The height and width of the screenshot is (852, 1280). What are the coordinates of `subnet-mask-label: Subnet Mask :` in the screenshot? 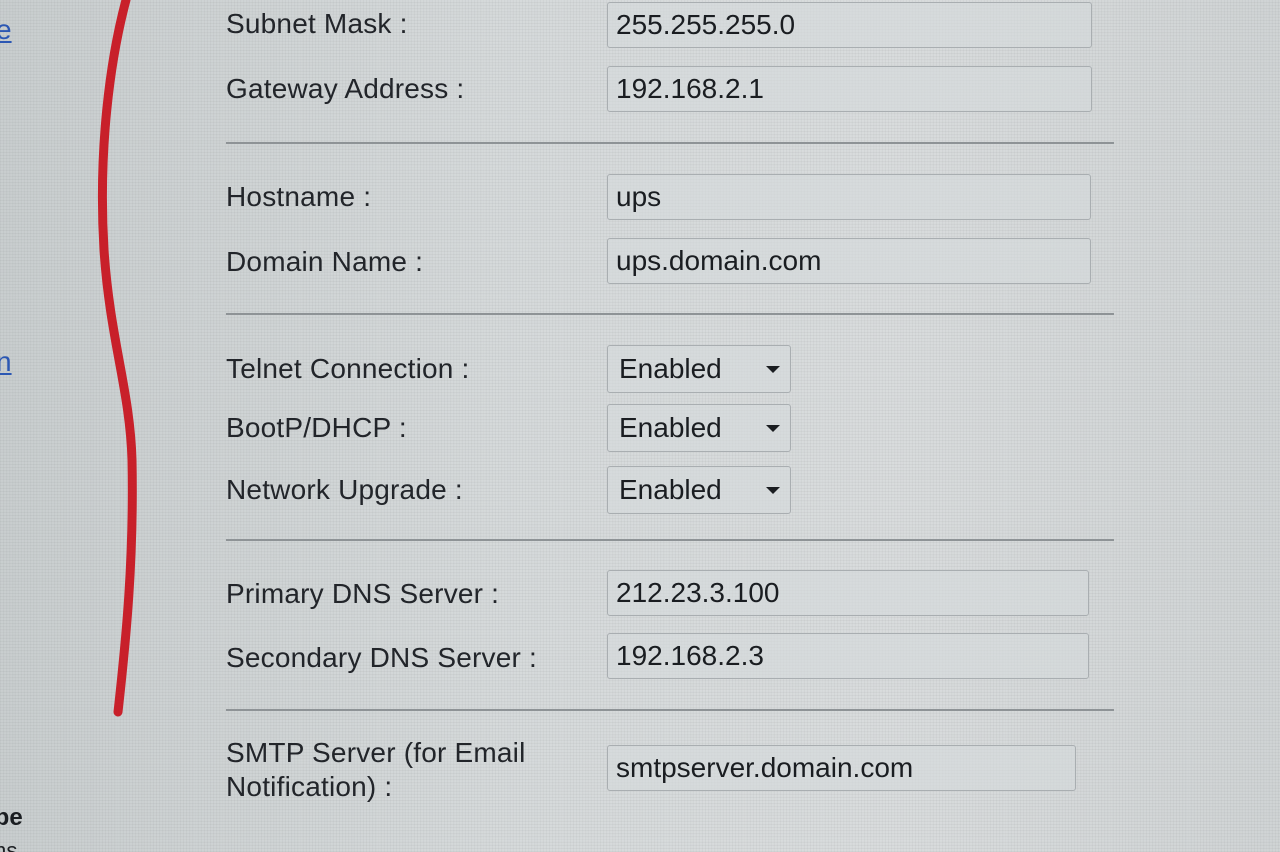 It's located at (317, 23).